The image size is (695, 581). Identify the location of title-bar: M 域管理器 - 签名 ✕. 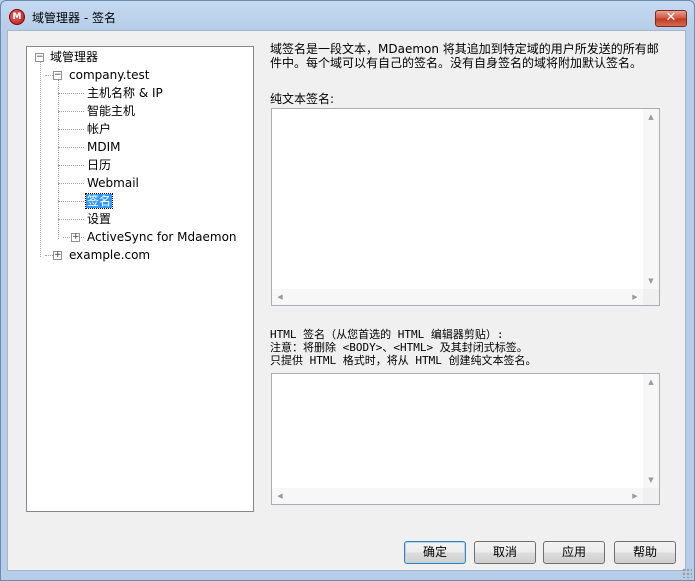
(347, 16).